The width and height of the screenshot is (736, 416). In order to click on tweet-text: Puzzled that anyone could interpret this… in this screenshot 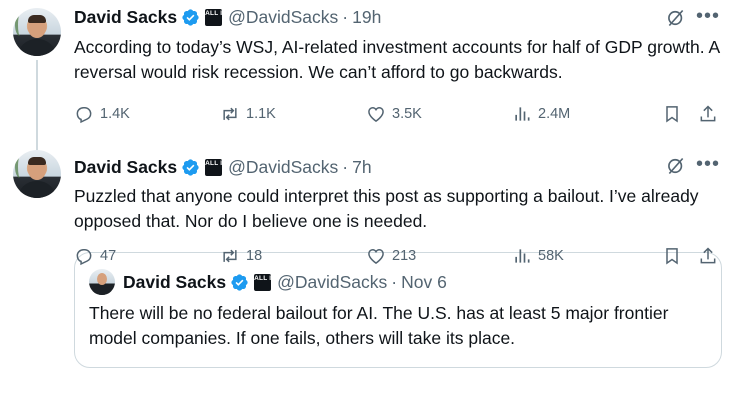, I will do `click(386, 208)`.